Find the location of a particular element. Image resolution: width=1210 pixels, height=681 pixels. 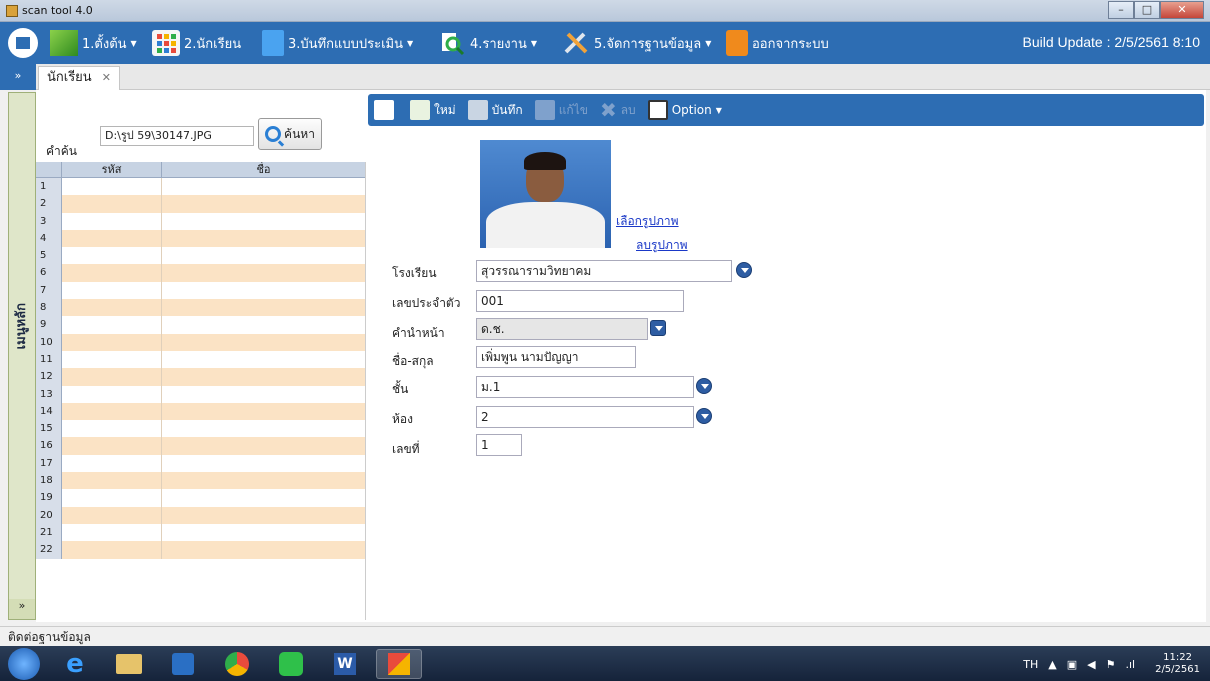

scan-tool-taskbar-icon is located at coordinates (399, 664).